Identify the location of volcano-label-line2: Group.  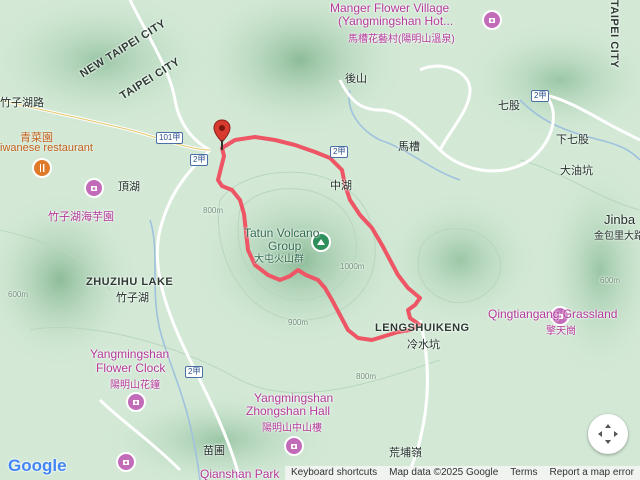
(284, 246).